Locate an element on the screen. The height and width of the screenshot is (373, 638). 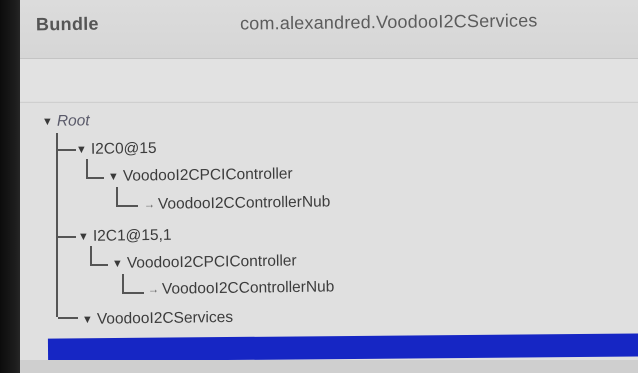
property-value: com.alexandred.VoodooI2CServices is located at coordinates (389, 22).